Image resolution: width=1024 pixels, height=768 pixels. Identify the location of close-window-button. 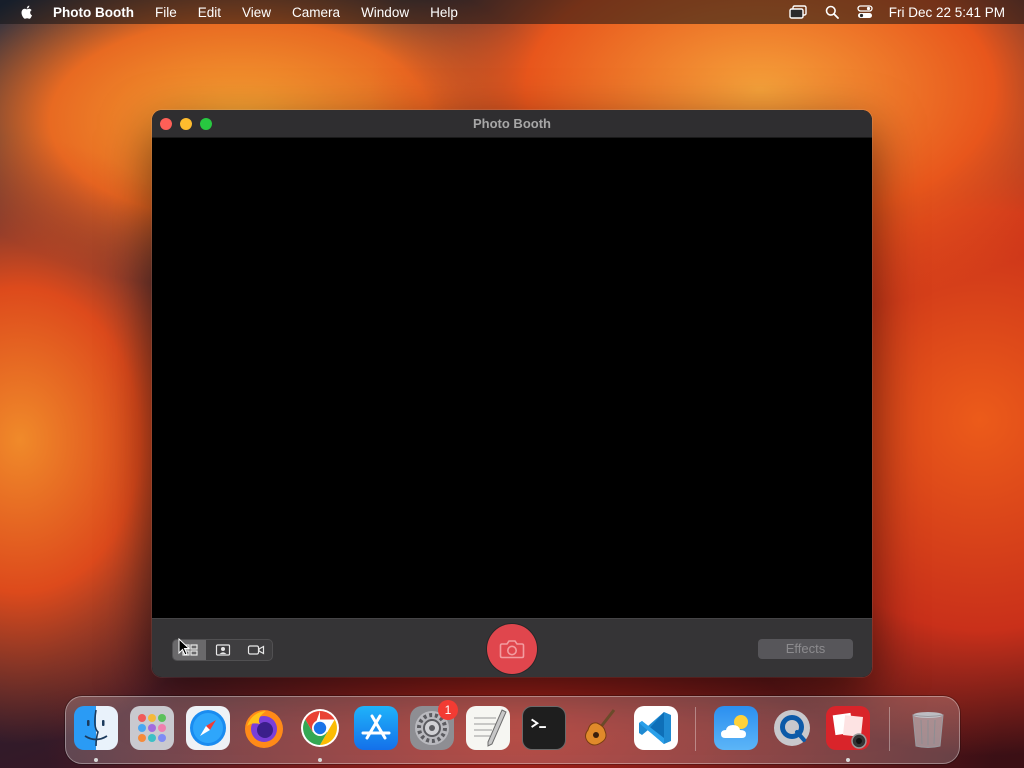
(166, 124).